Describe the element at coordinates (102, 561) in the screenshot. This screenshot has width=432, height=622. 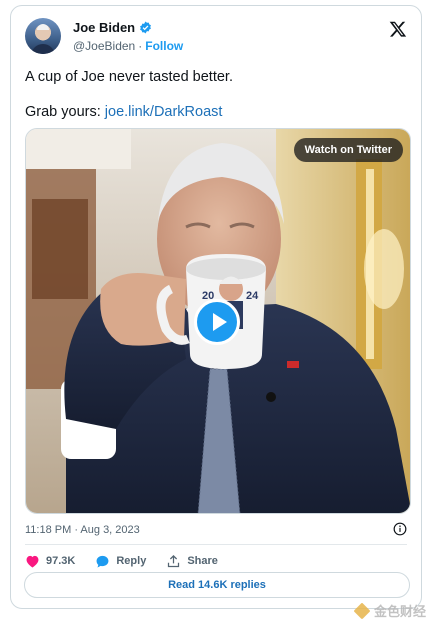
I see `reply-bubble-icon` at that location.